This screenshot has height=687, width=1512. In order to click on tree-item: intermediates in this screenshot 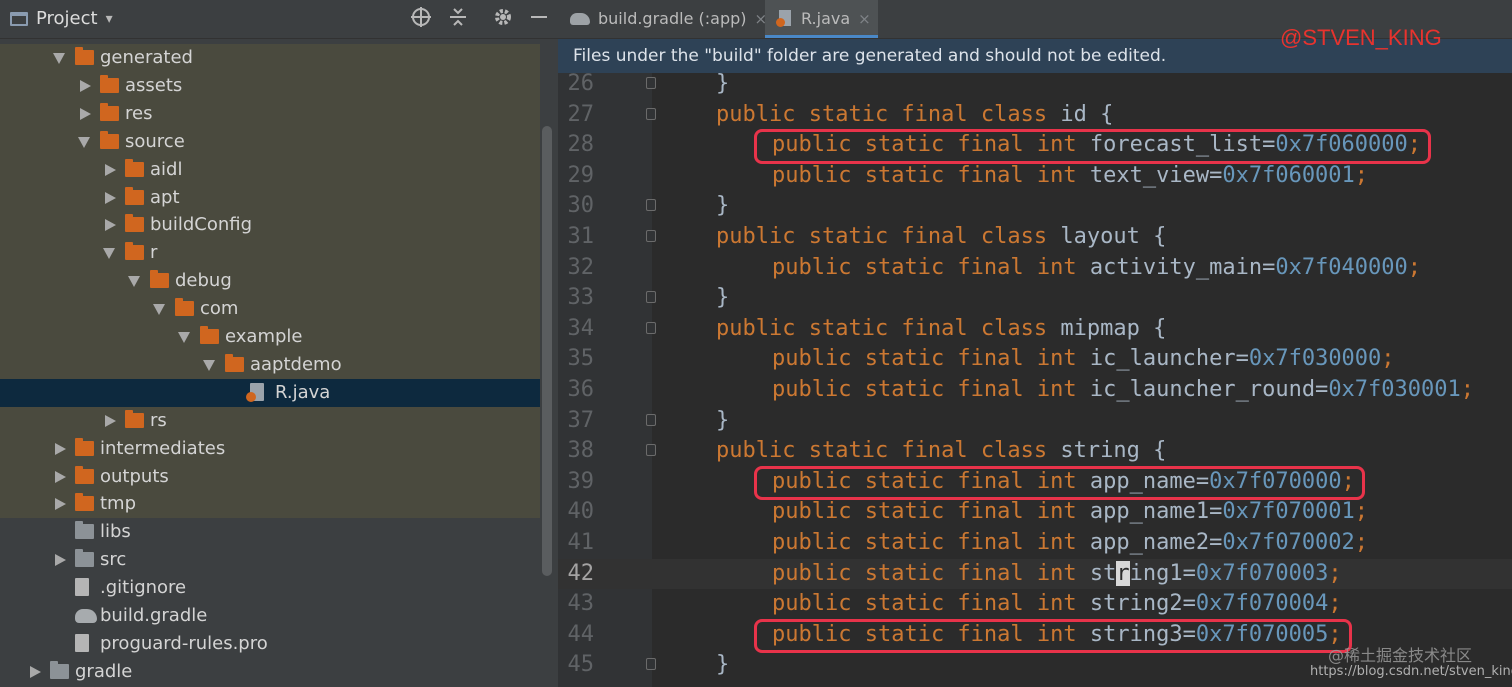, I will do `click(270, 448)`.